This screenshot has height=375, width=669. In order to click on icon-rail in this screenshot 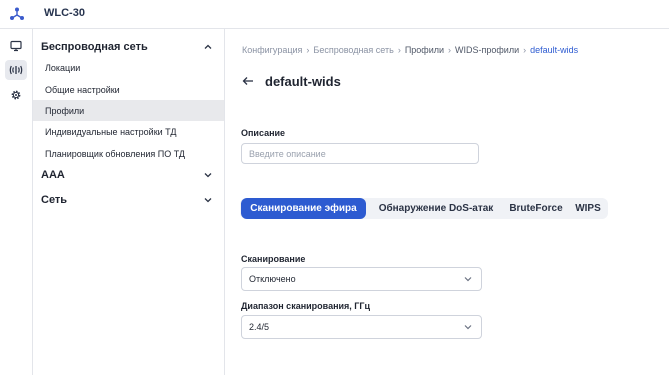, I will do `click(16, 202)`.